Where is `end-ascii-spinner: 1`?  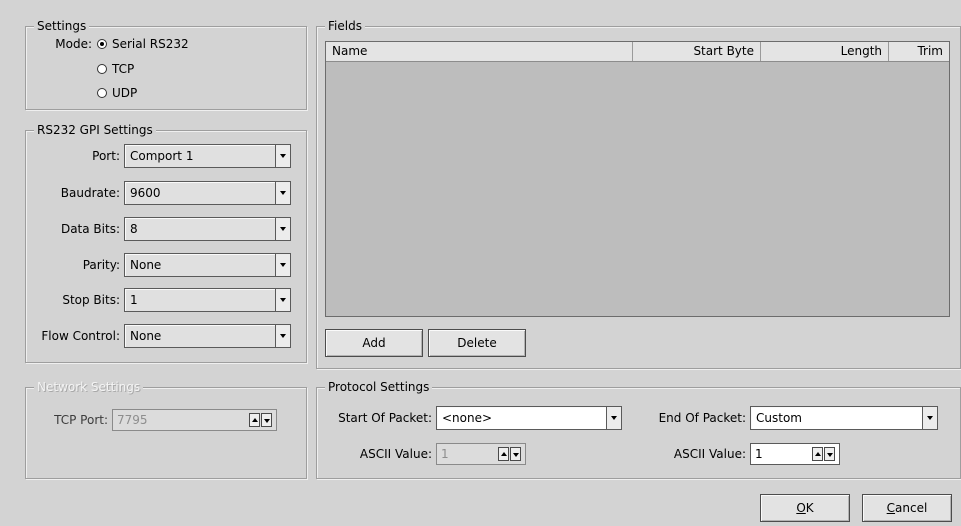
end-ascii-spinner: 1 is located at coordinates (795, 454).